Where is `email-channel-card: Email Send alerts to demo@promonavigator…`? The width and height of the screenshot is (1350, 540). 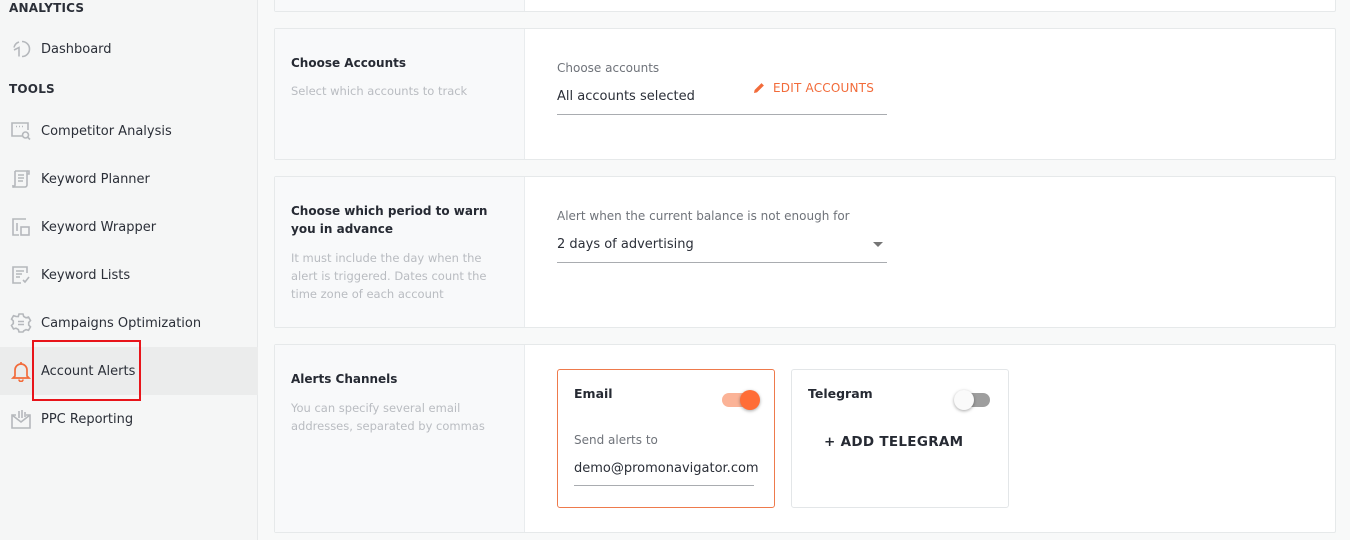 email-channel-card: Email Send alerts to demo@promonavigator… is located at coordinates (666, 438).